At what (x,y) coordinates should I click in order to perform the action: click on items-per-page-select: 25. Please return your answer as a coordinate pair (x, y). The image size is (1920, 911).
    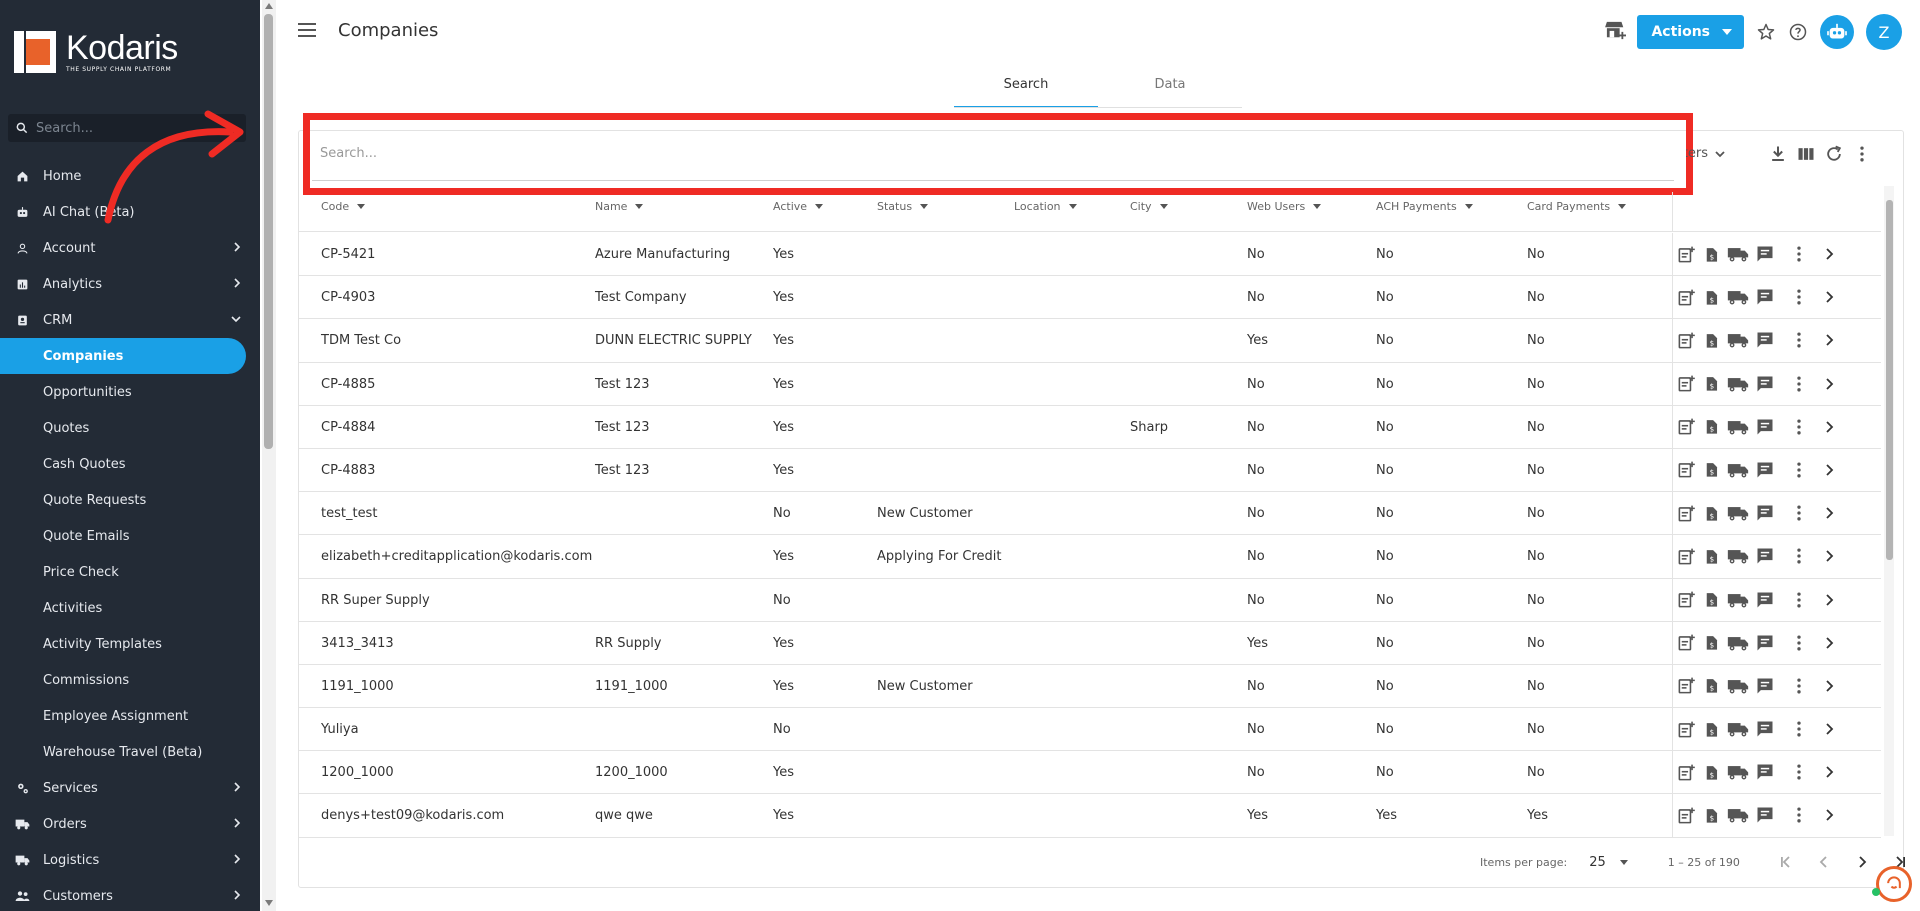
    Looking at the image, I should click on (1608, 862).